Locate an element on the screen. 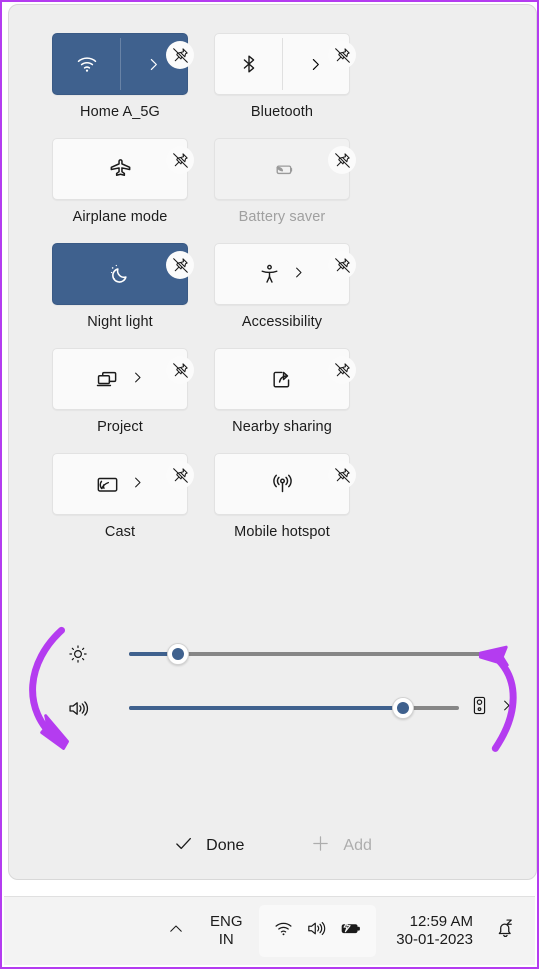 Image resolution: width=539 pixels, height=969 pixels. battery-charging-icon is located at coordinates (350, 931).